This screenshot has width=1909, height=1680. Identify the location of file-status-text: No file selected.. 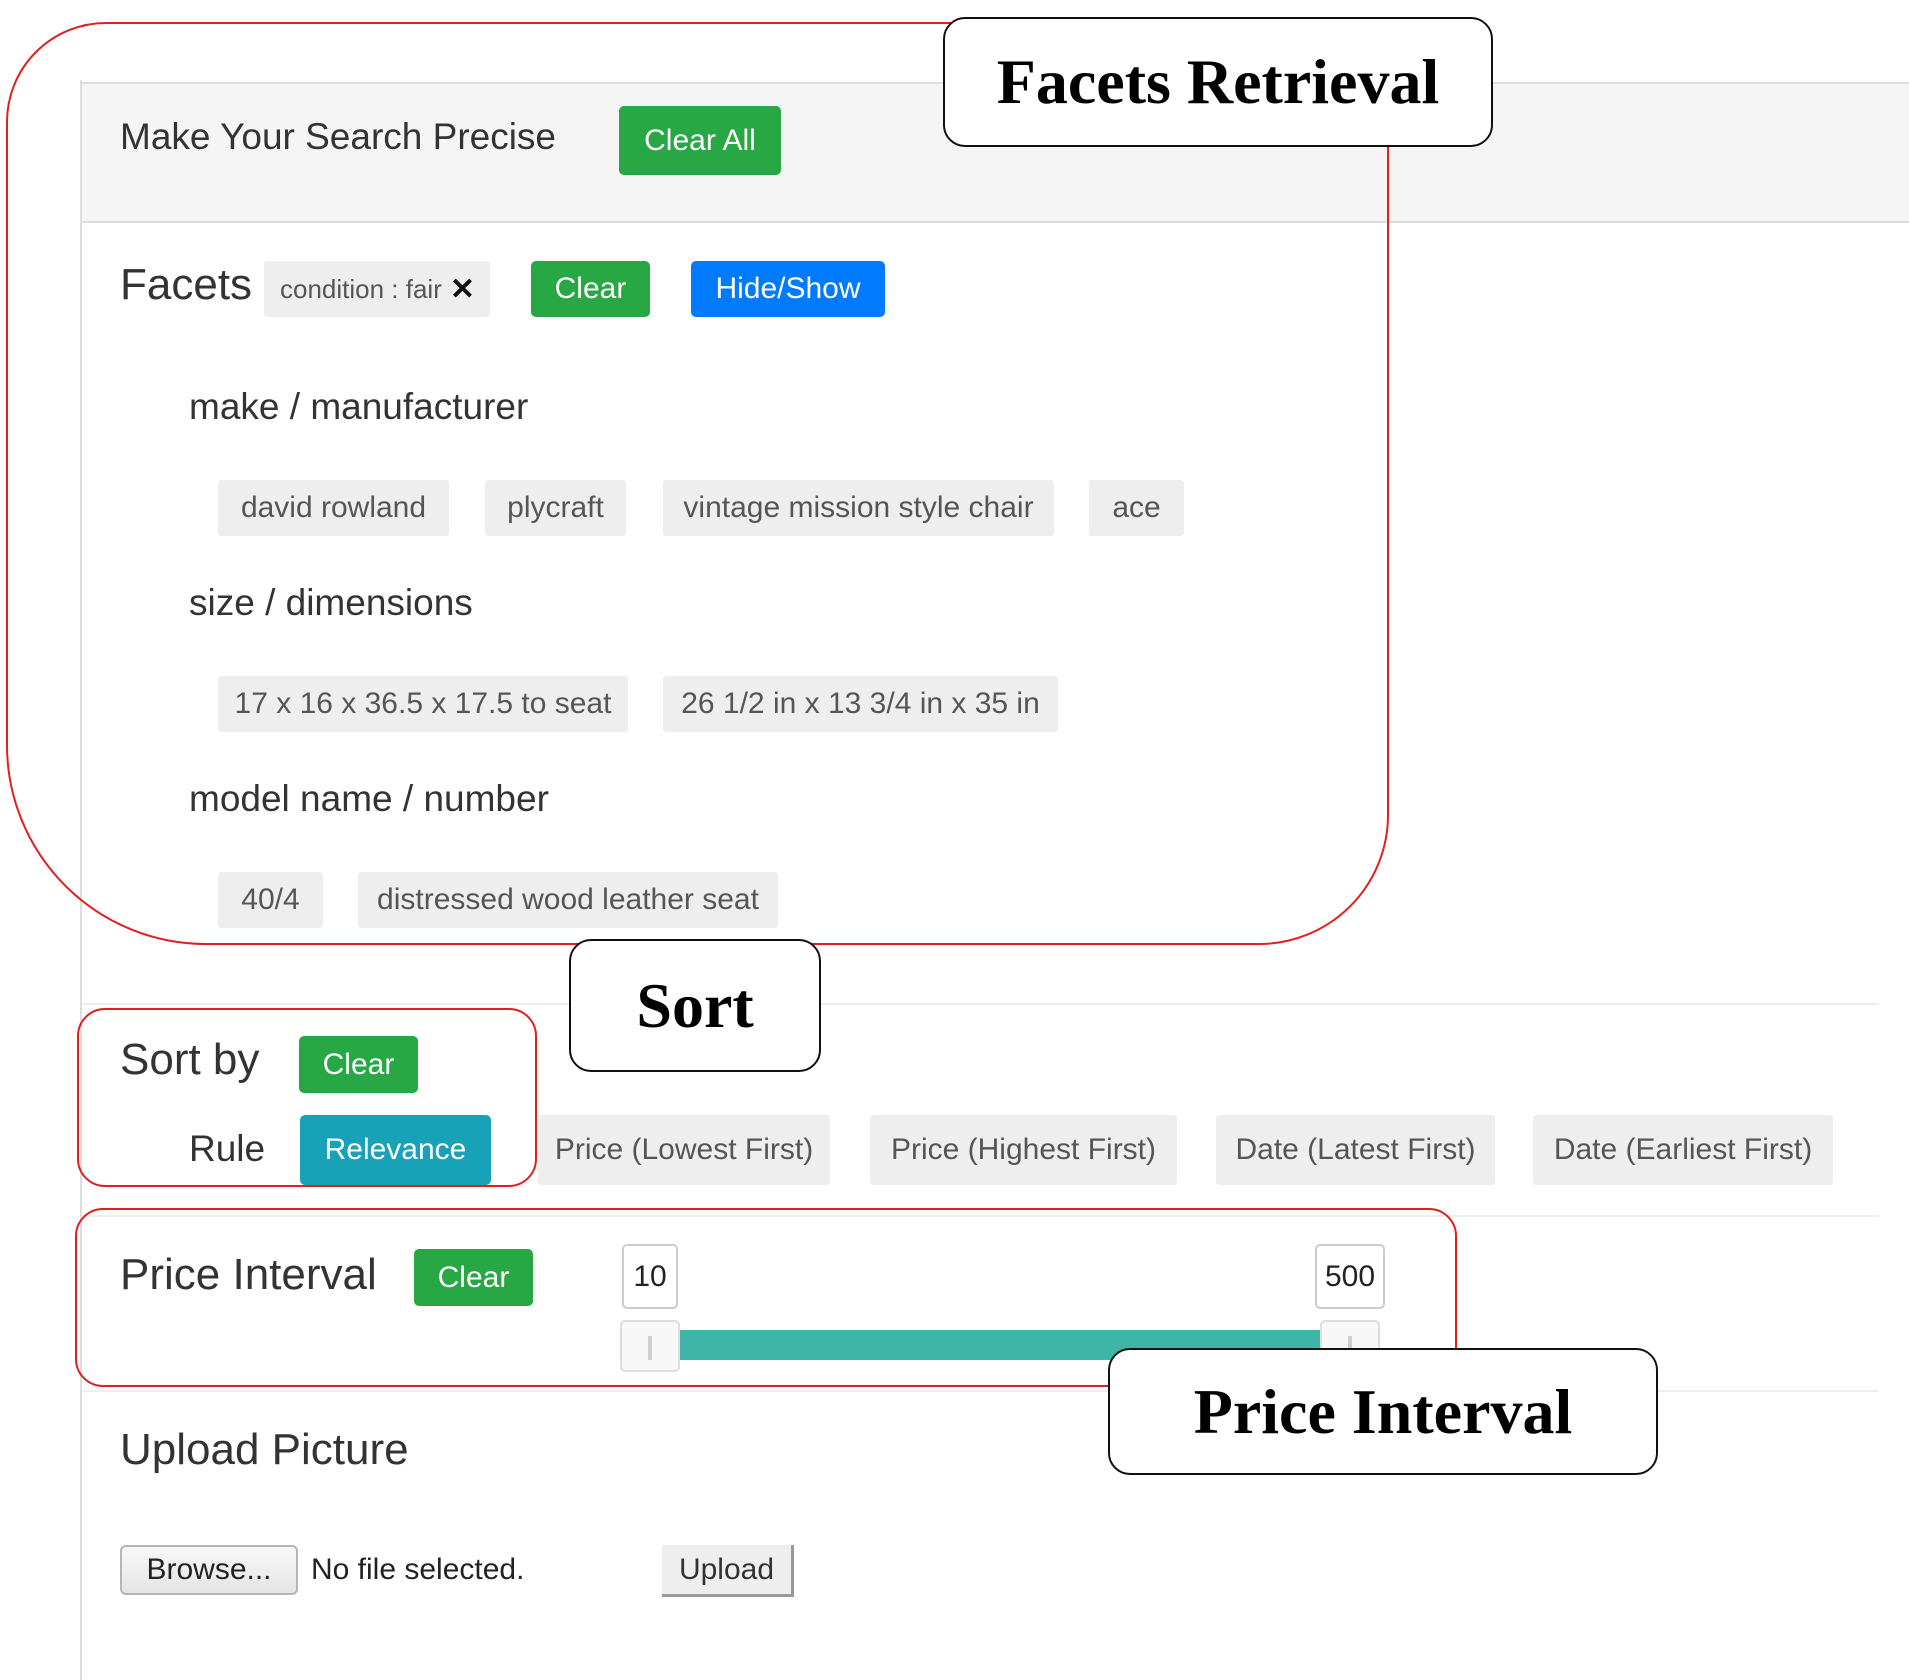
(418, 1569).